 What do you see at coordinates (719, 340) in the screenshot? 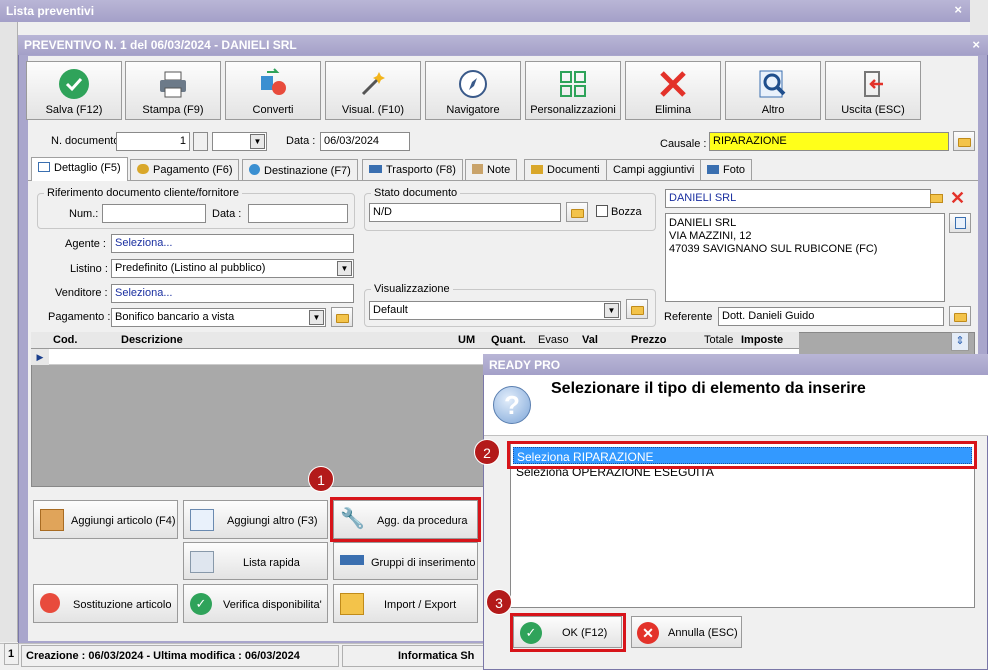
I see `col-totale: Totale` at bounding box center [719, 340].